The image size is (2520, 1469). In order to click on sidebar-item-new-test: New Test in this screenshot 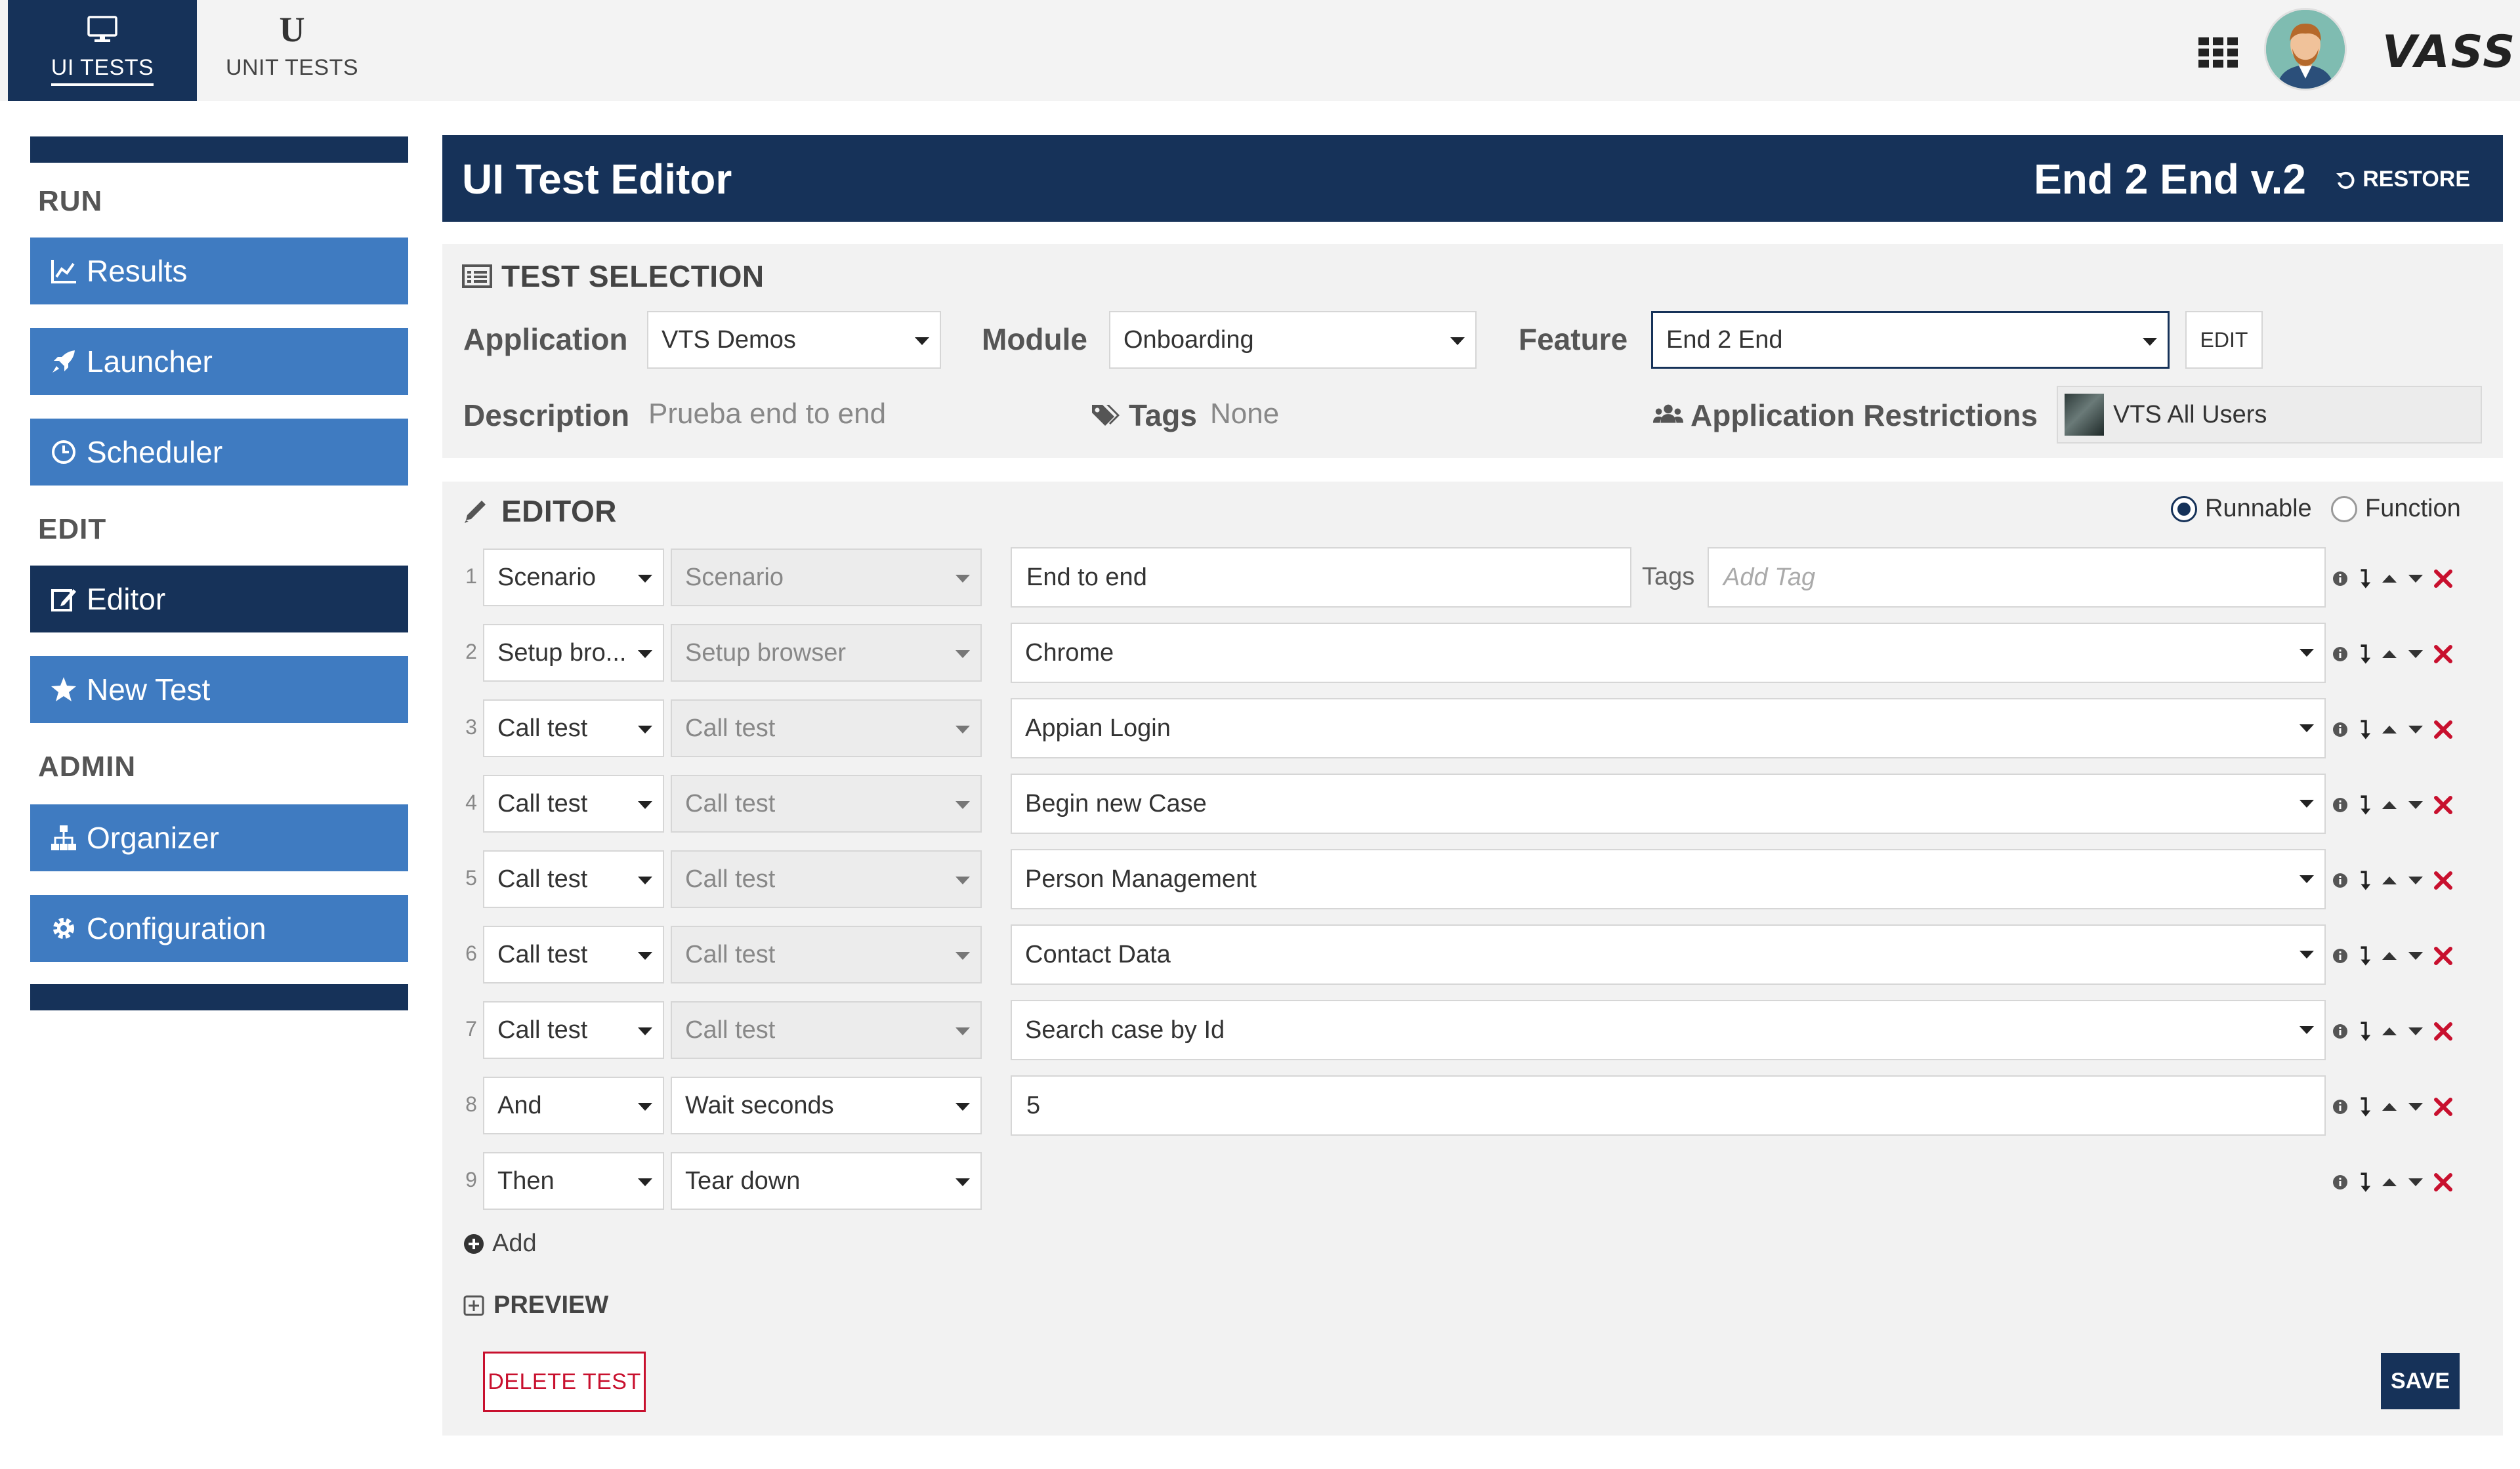, I will do `click(219, 689)`.